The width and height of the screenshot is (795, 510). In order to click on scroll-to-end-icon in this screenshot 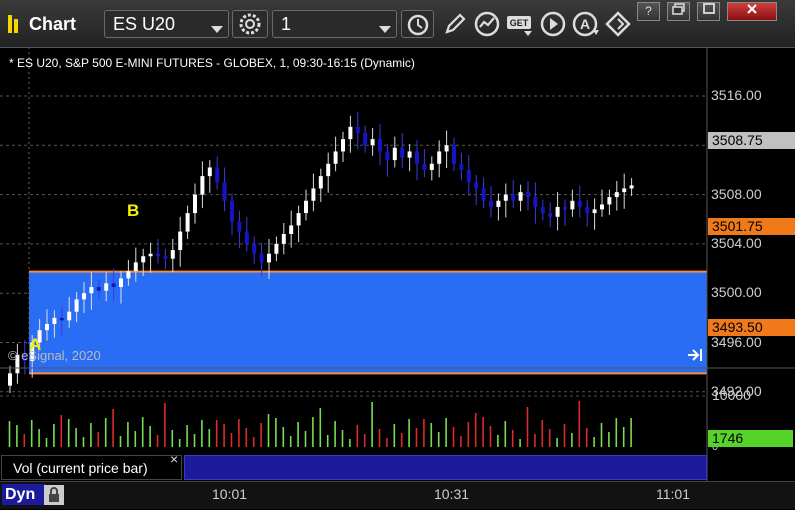, I will do `click(695, 357)`.